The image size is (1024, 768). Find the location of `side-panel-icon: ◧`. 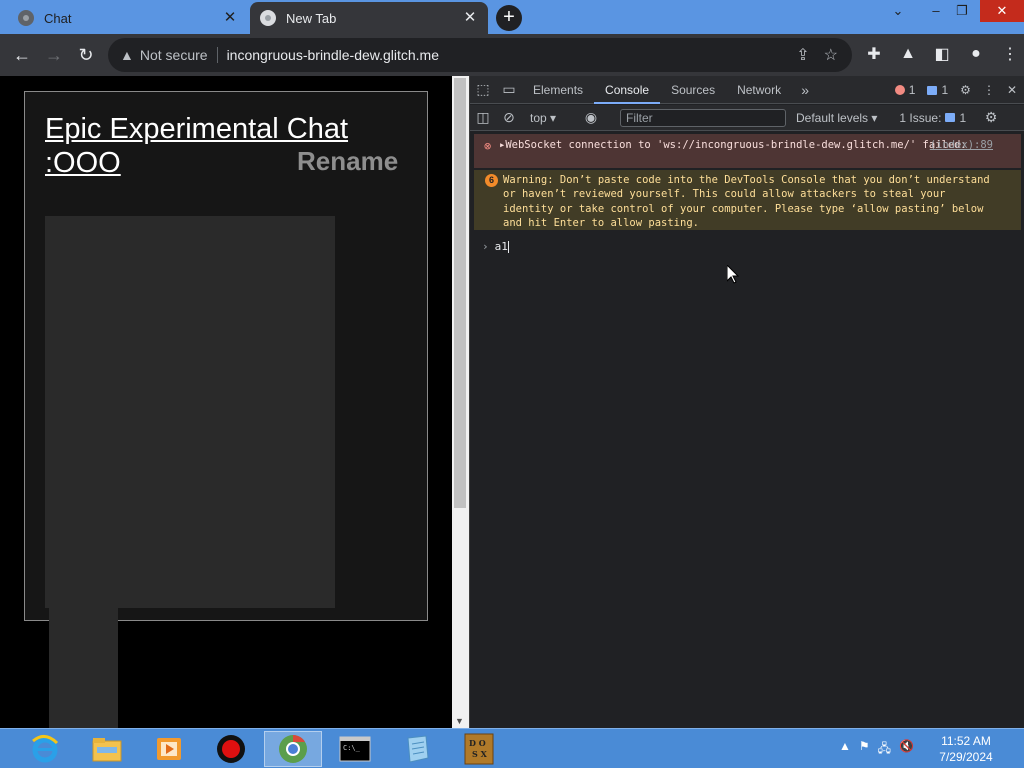

side-panel-icon: ◧ is located at coordinates (942, 54).